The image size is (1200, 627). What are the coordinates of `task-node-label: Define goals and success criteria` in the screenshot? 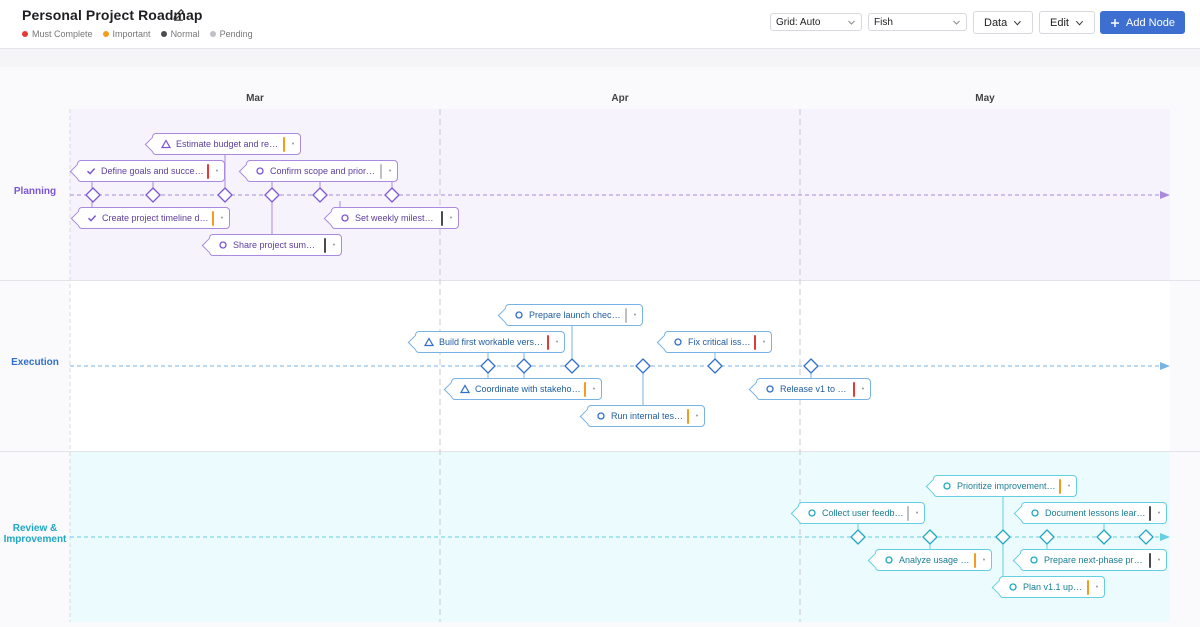 It's located at (152, 171).